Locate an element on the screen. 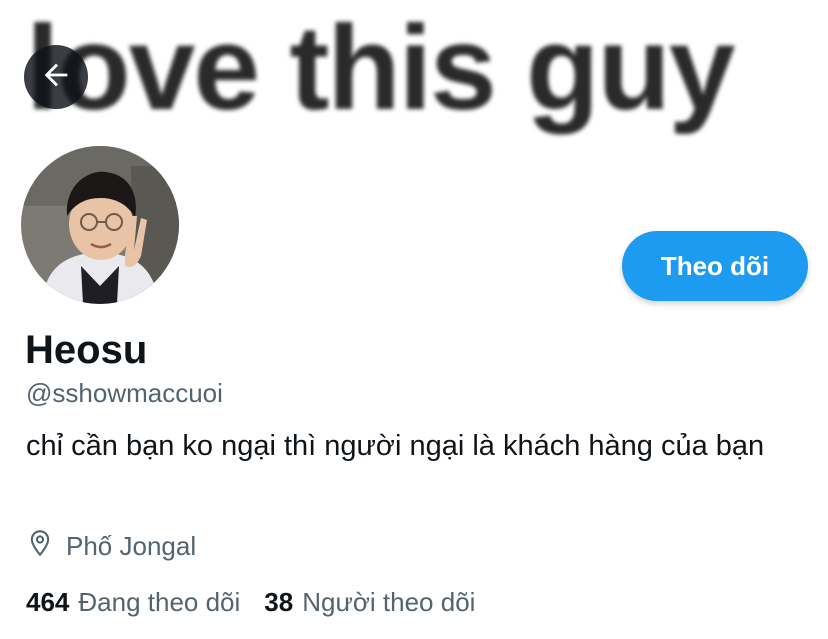 The height and width of the screenshot is (639, 828). followers-link: 38 Người theo dõi is located at coordinates (369, 602).